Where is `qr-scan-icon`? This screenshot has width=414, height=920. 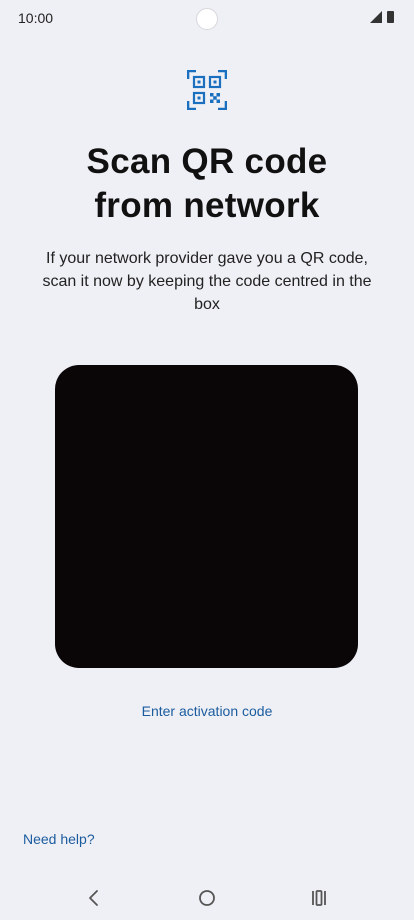 qr-scan-icon is located at coordinates (207, 90).